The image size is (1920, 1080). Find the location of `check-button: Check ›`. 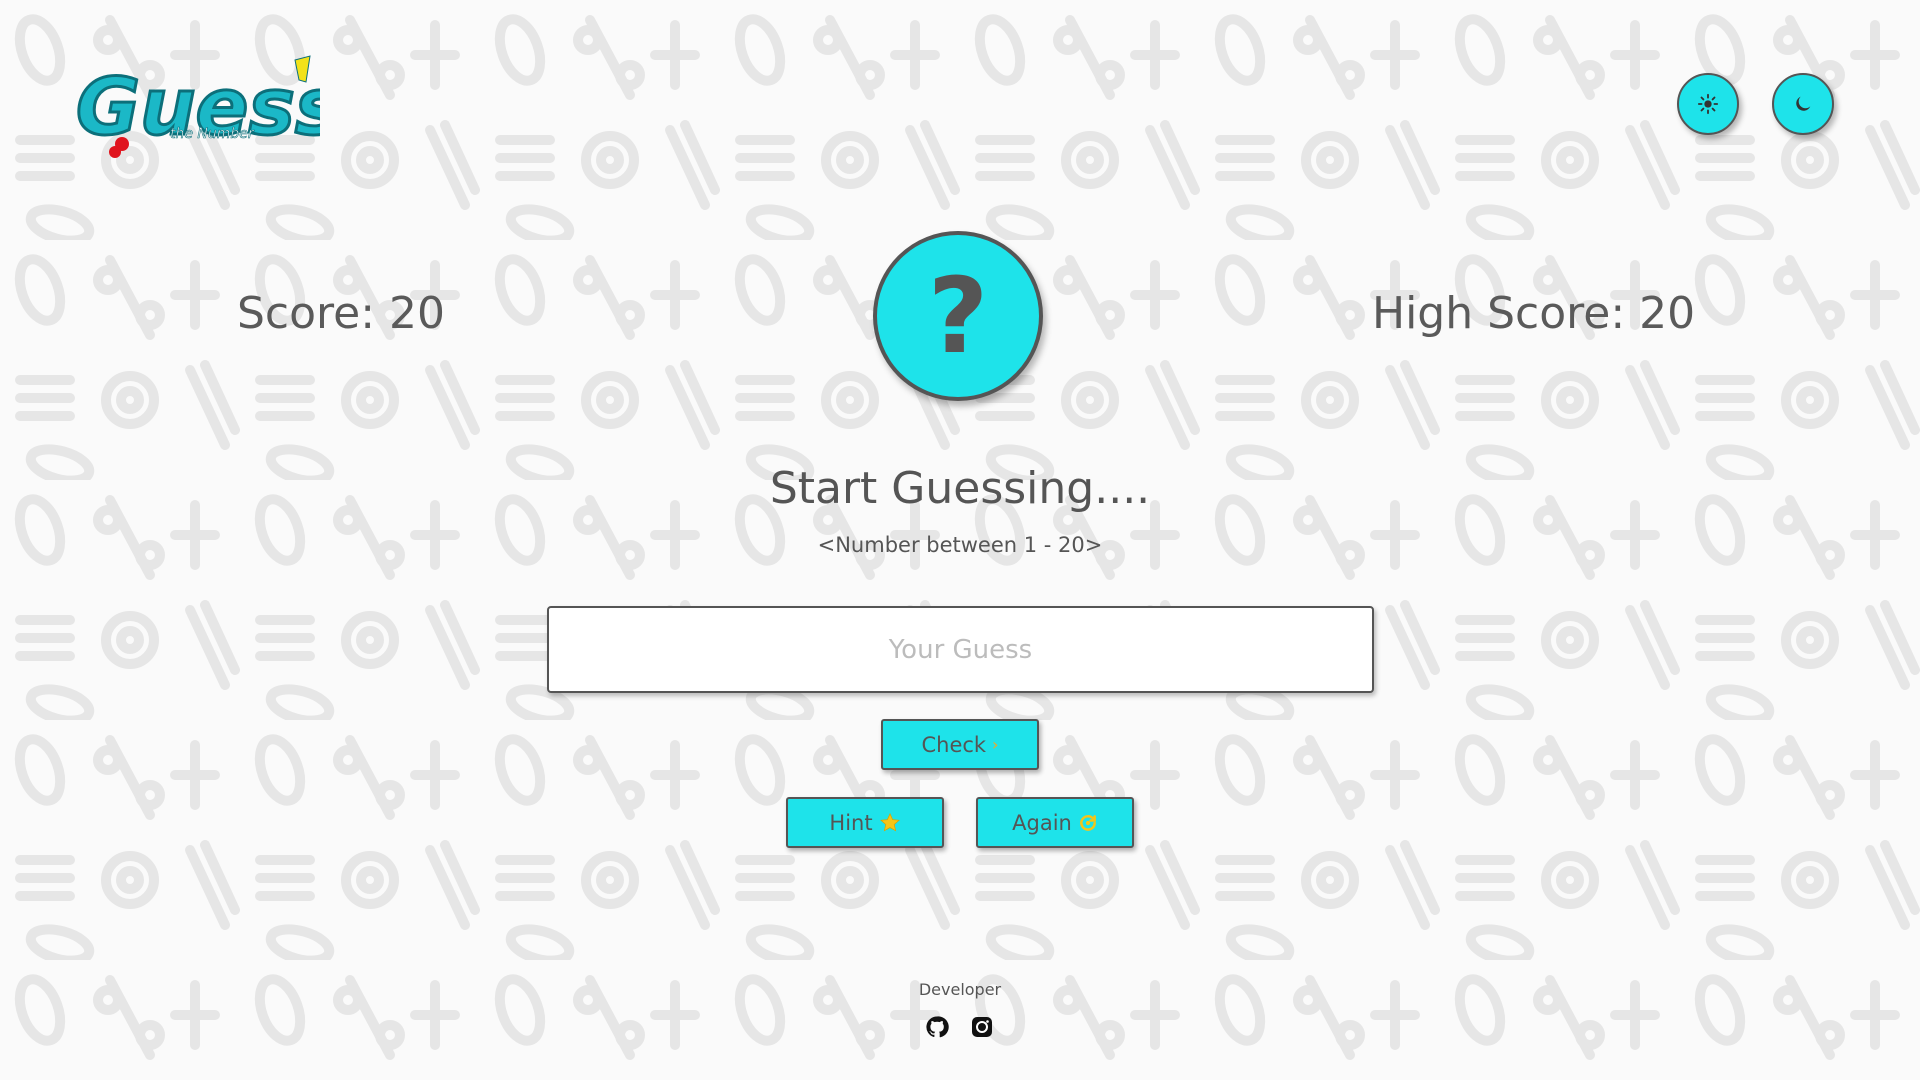

check-button: Check › is located at coordinates (960, 744).